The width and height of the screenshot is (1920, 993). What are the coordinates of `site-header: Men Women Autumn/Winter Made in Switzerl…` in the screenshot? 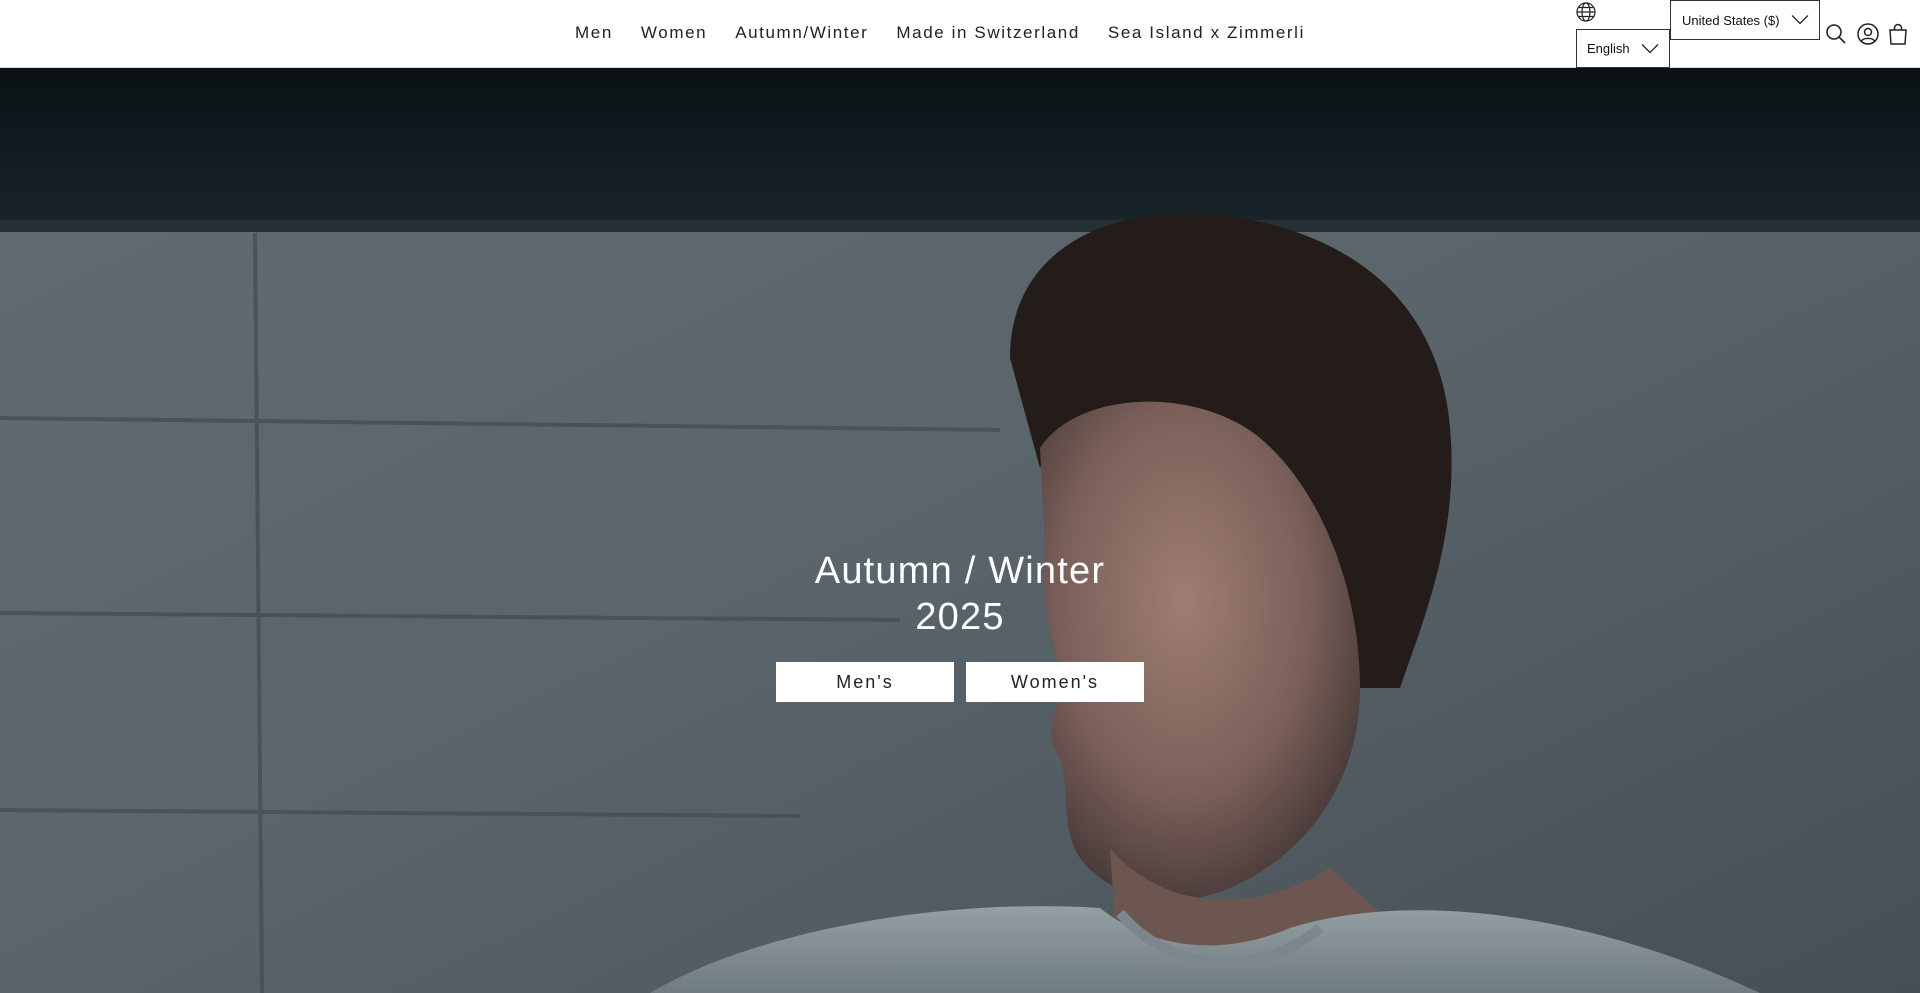 It's located at (960, 34).